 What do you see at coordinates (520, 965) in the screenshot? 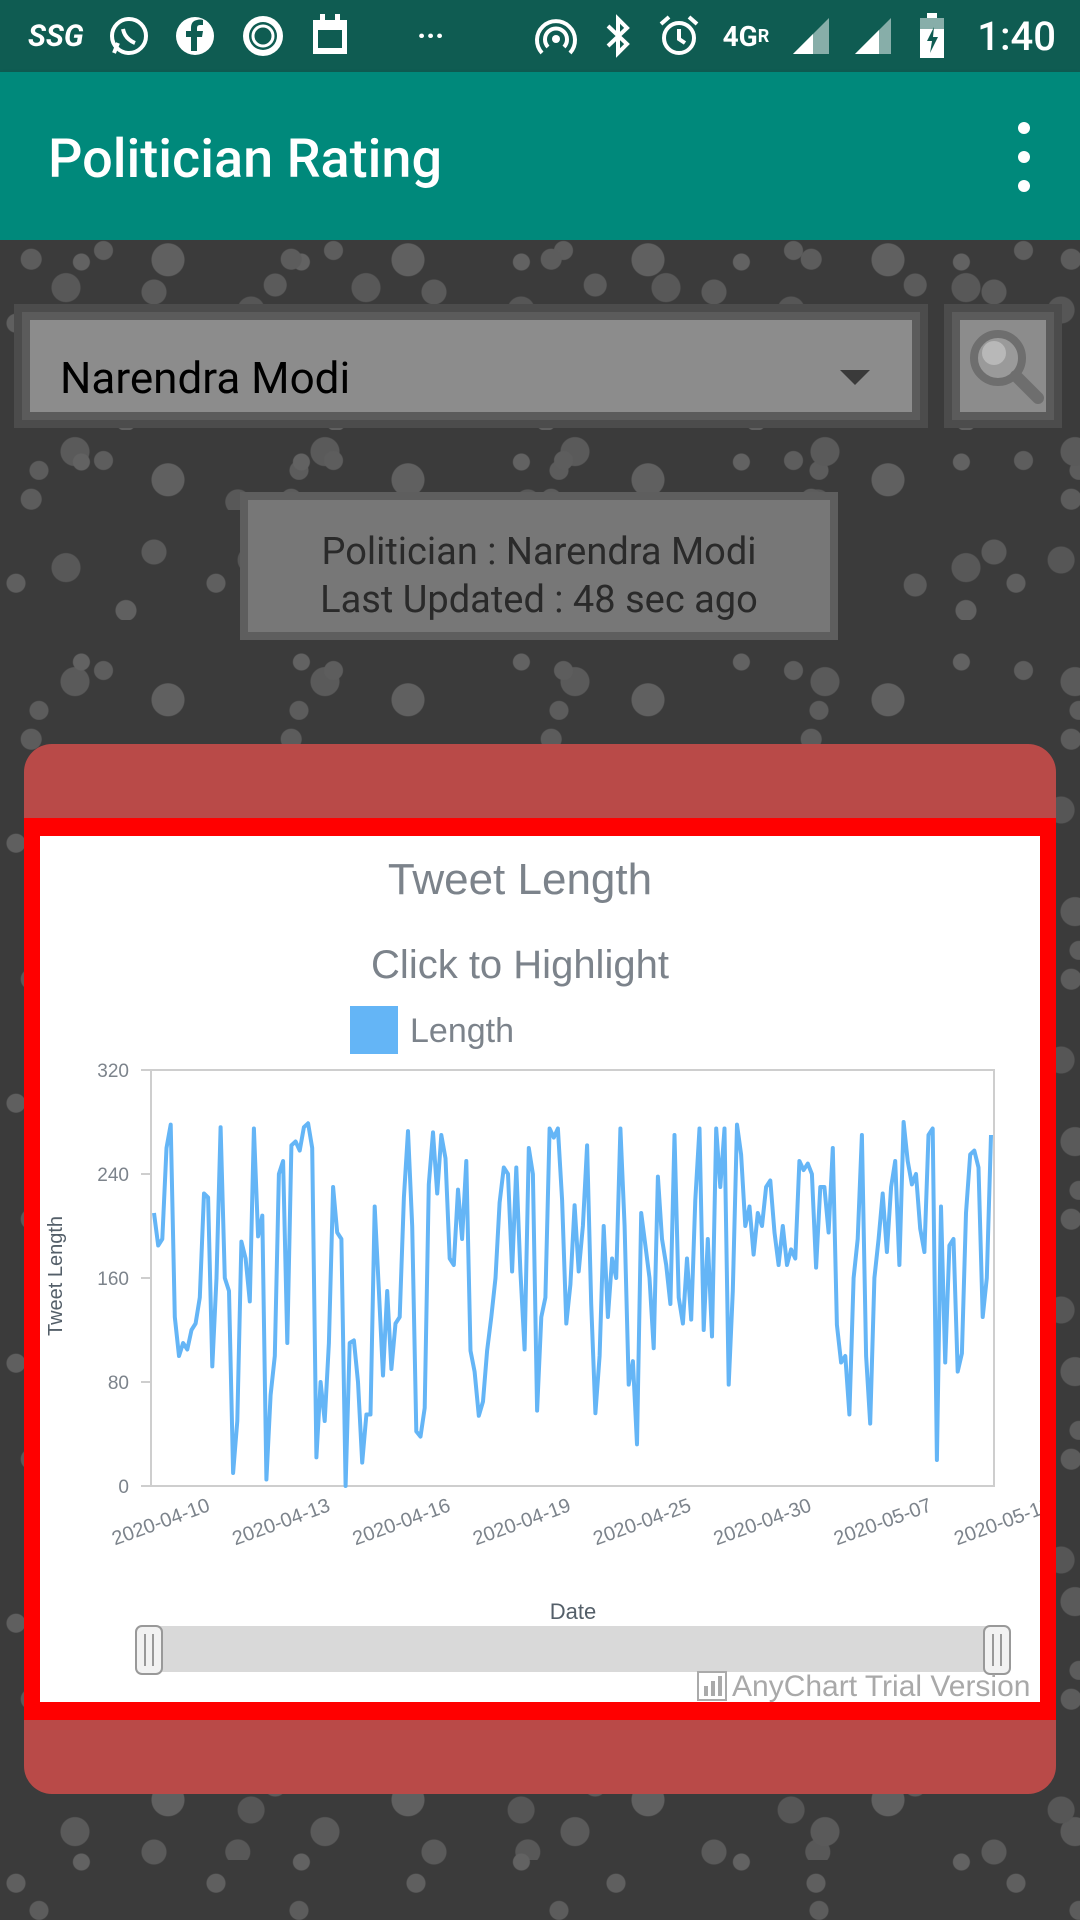
I see `legend-title: Click to Highlight` at bounding box center [520, 965].